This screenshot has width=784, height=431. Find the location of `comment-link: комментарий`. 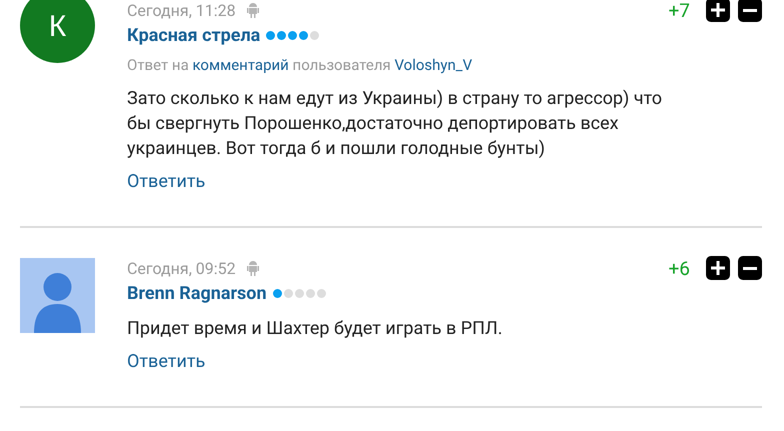

comment-link: комментарий is located at coordinates (240, 65).